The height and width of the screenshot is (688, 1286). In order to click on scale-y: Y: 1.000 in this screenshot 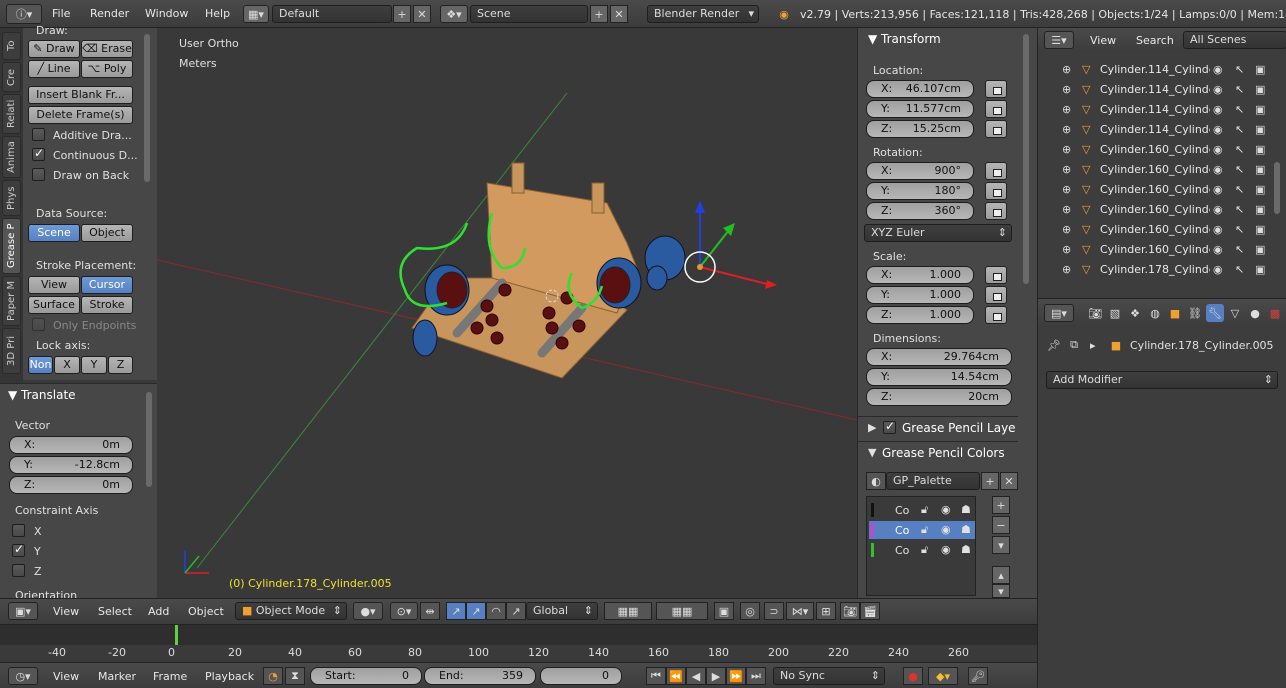, I will do `click(920, 295)`.